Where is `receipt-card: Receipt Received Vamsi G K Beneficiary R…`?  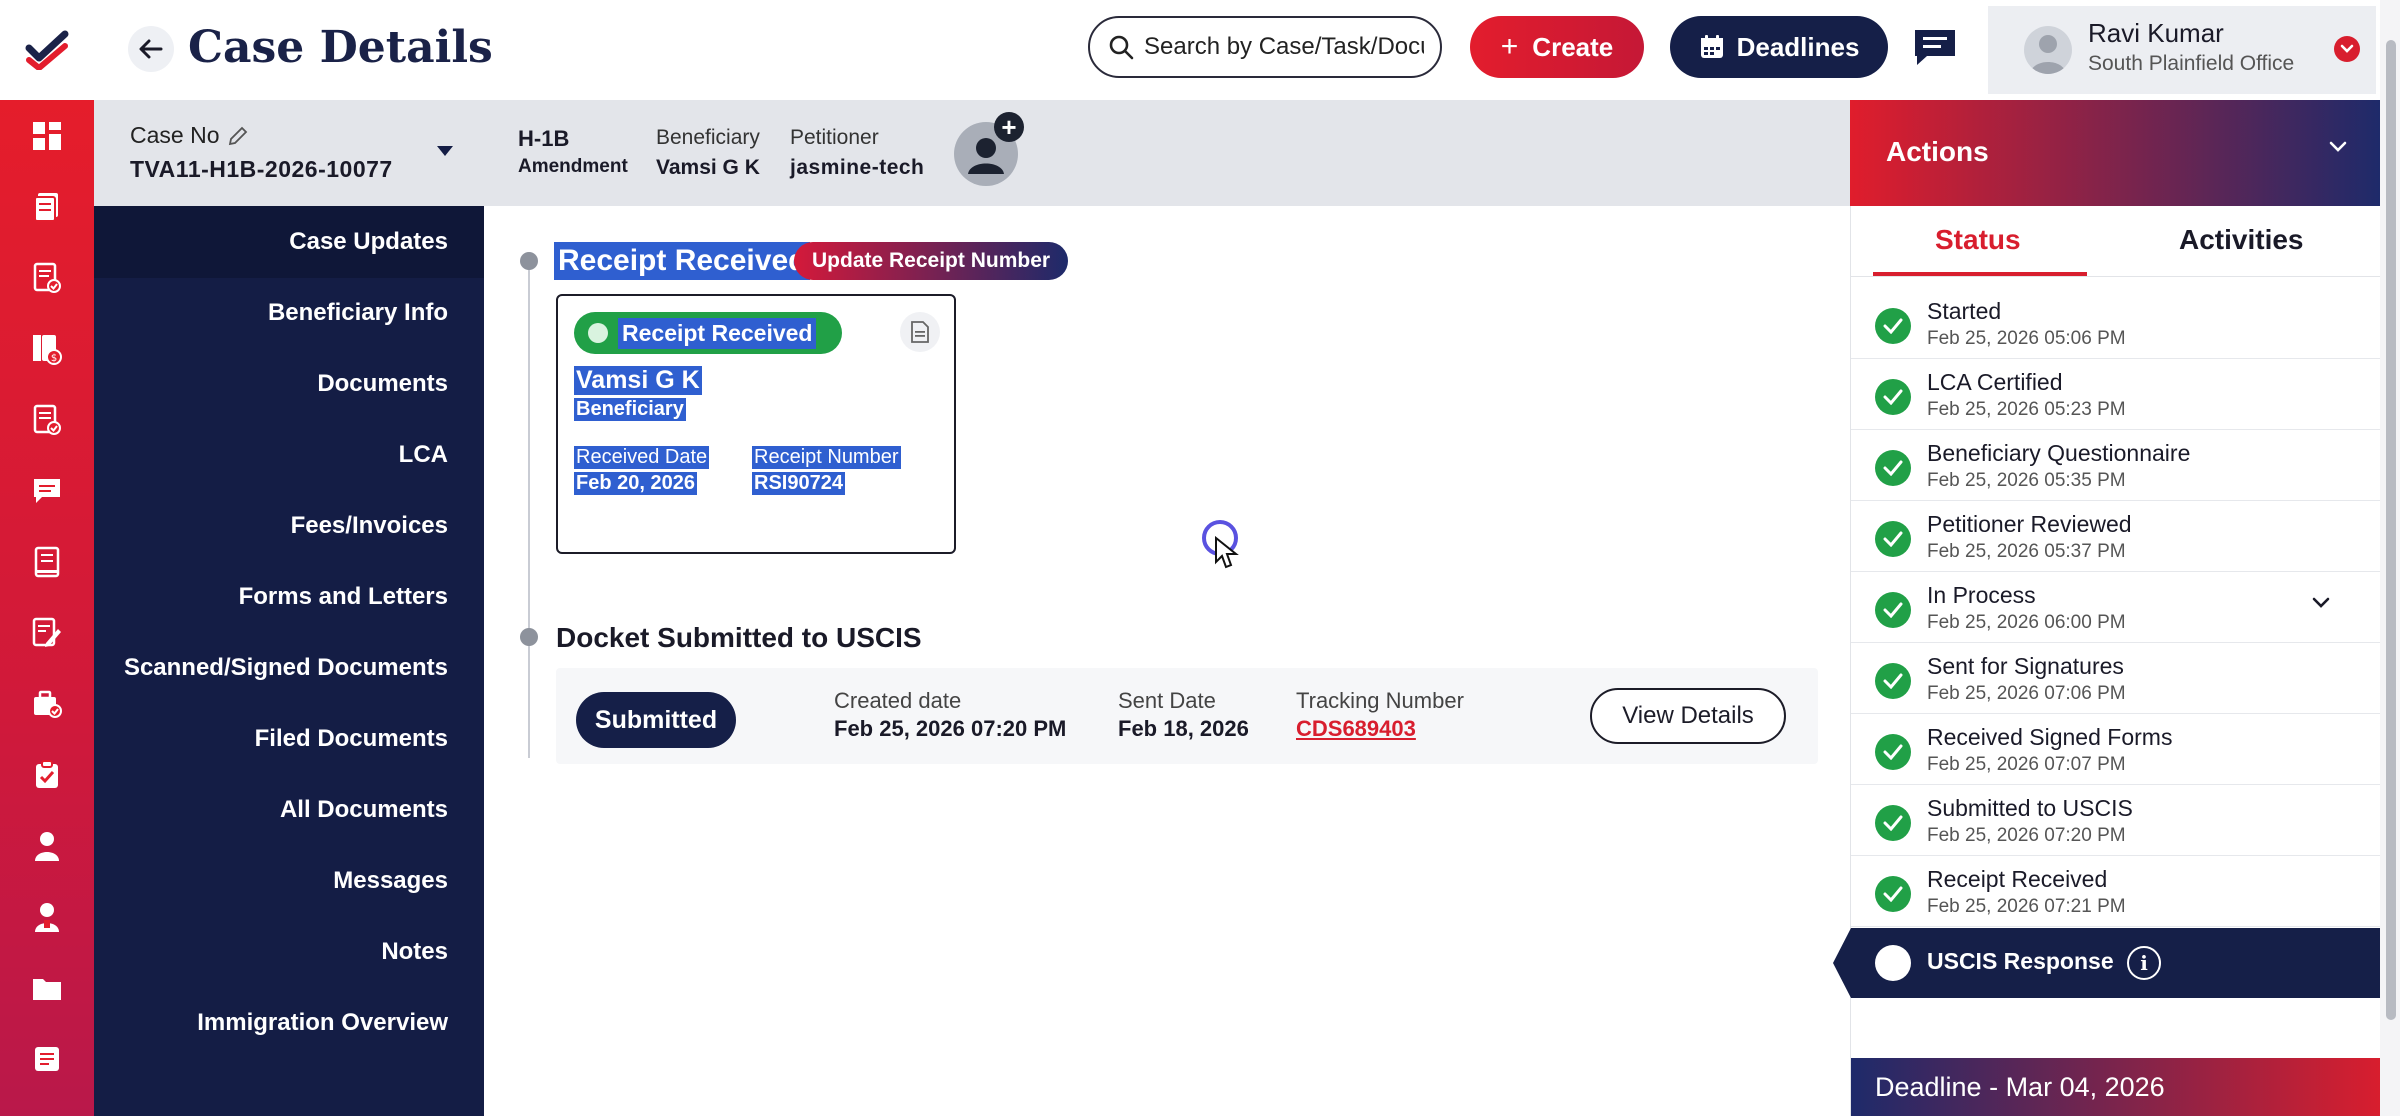 receipt-card: Receipt Received Vamsi G K Beneficiary R… is located at coordinates (756, 424).